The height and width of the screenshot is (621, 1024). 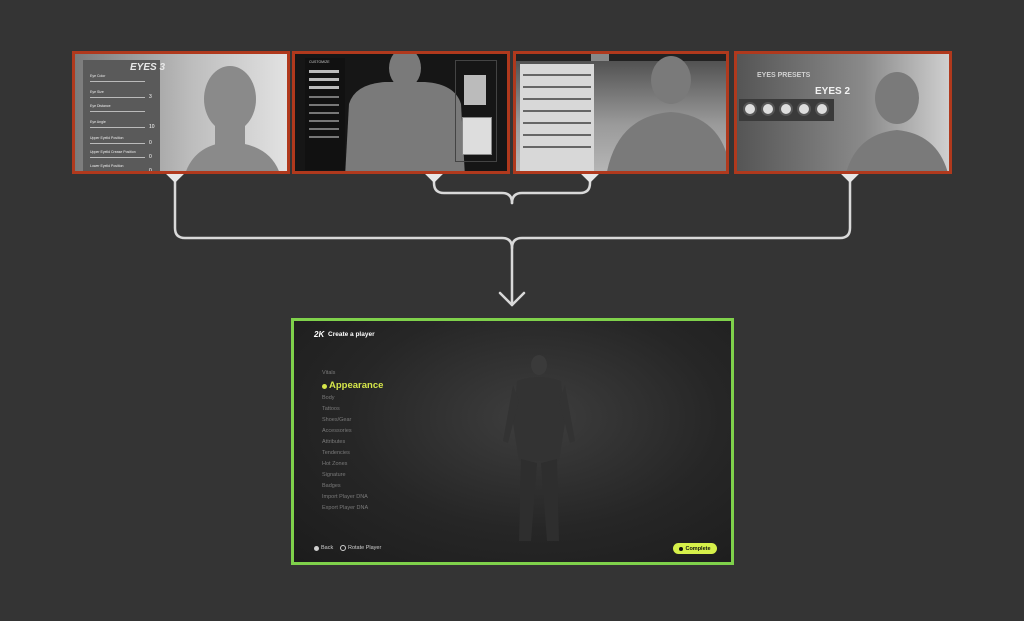 What do you see at coordinates (328, 373) in the screenshot?
I see `menu-item-vitals: Vitals` at bounding box center [328, 373].